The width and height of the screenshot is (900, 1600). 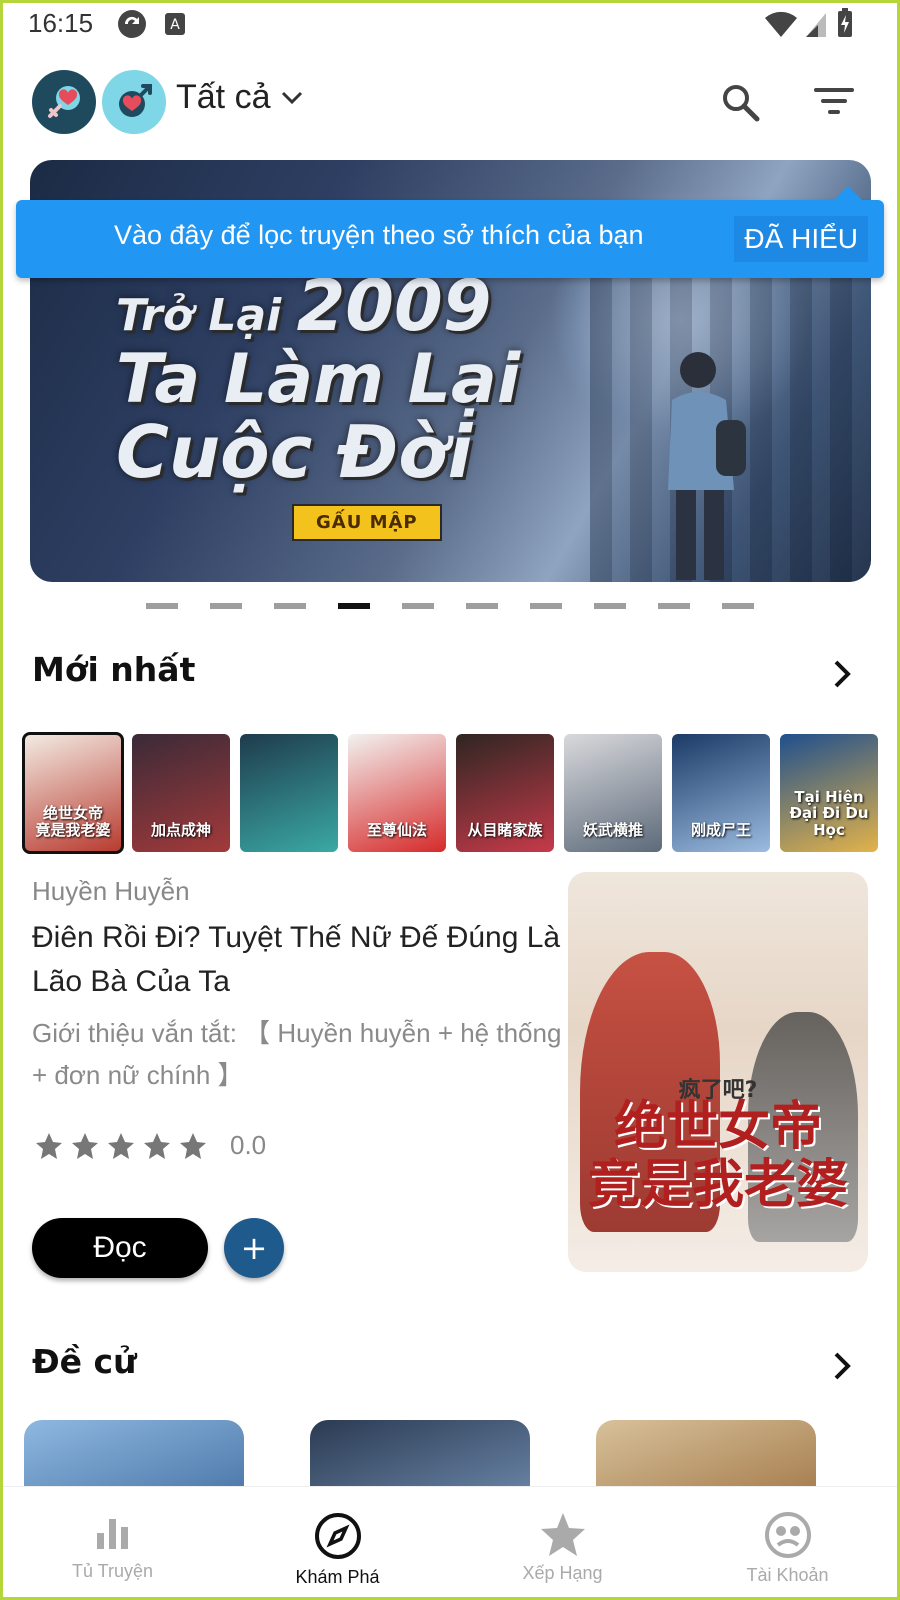 I want to click on battery-charging-icon, so click(x=845, y=22).